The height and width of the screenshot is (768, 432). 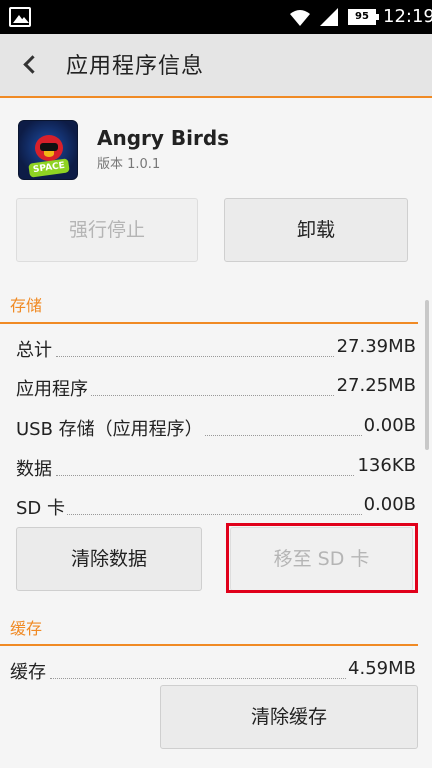 I want to click on angry-bird-icon, so click(x=49, y=148).